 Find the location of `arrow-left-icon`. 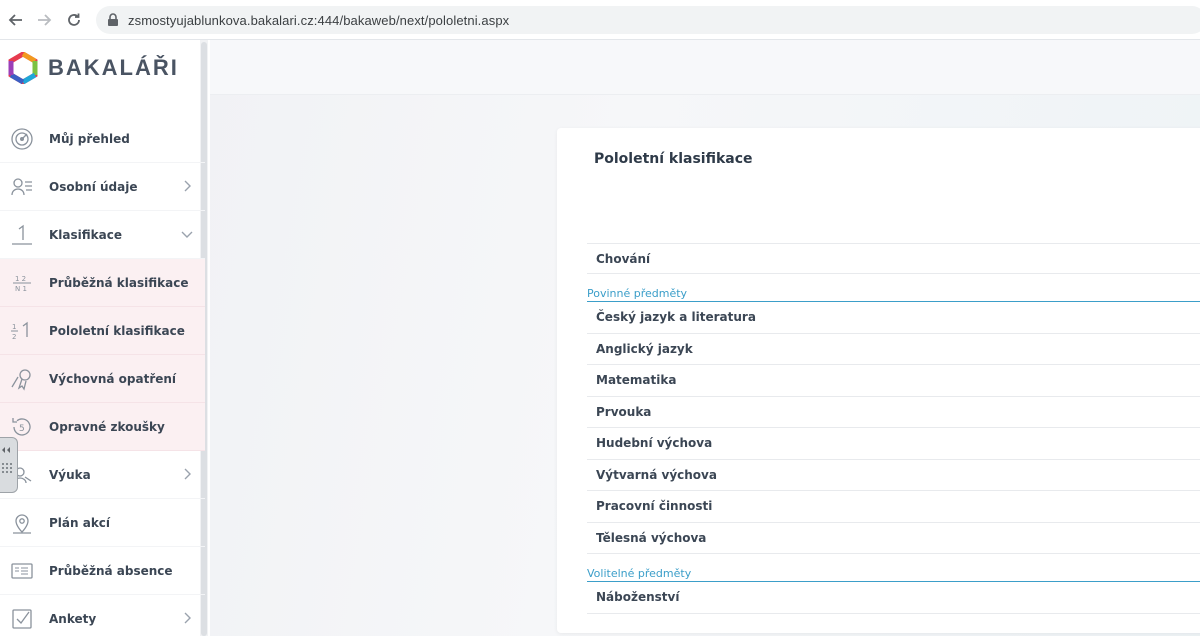

arrow-left-icon is located at coordinates (15, 20).